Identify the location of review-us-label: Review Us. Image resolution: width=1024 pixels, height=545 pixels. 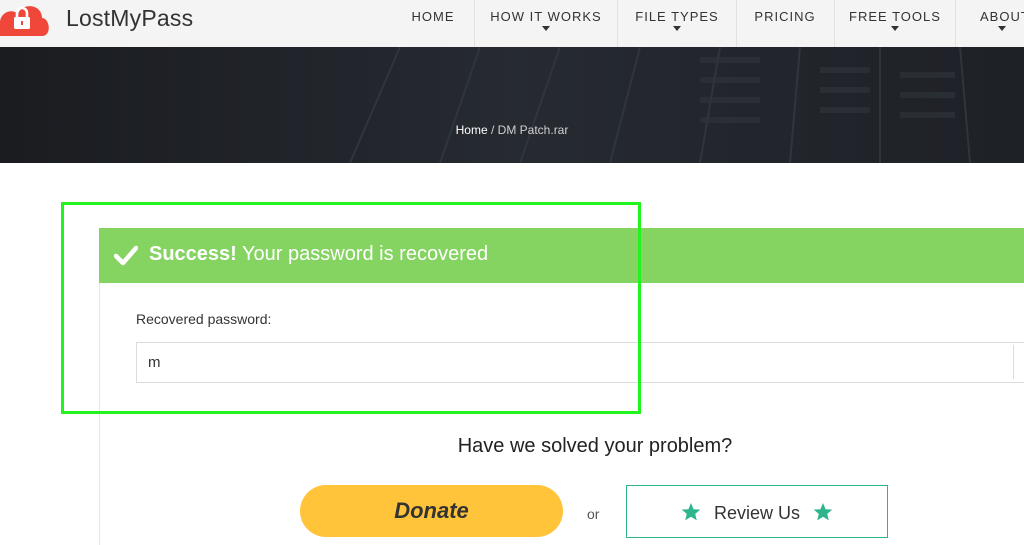
(757, 513).